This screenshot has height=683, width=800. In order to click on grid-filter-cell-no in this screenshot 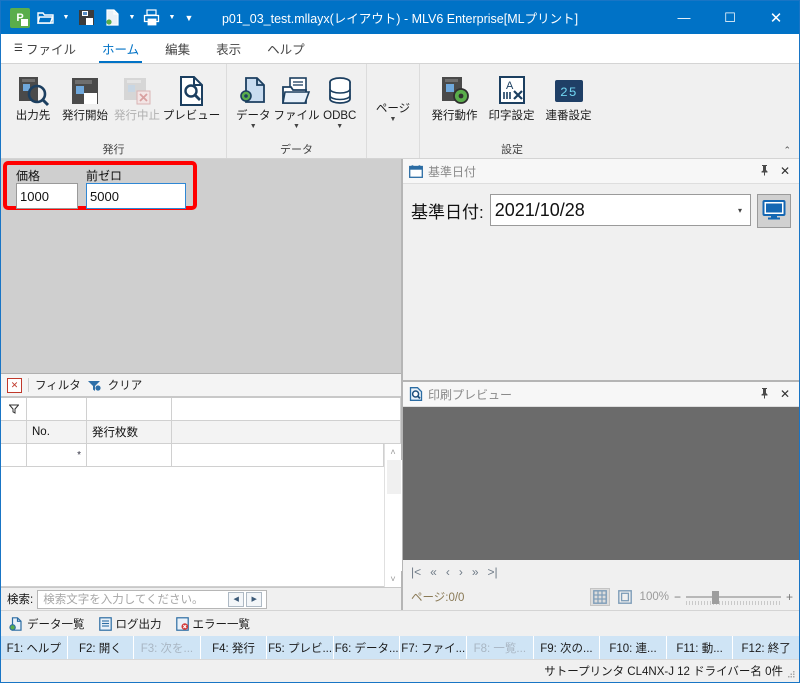, I will do `click(57, 409)`.